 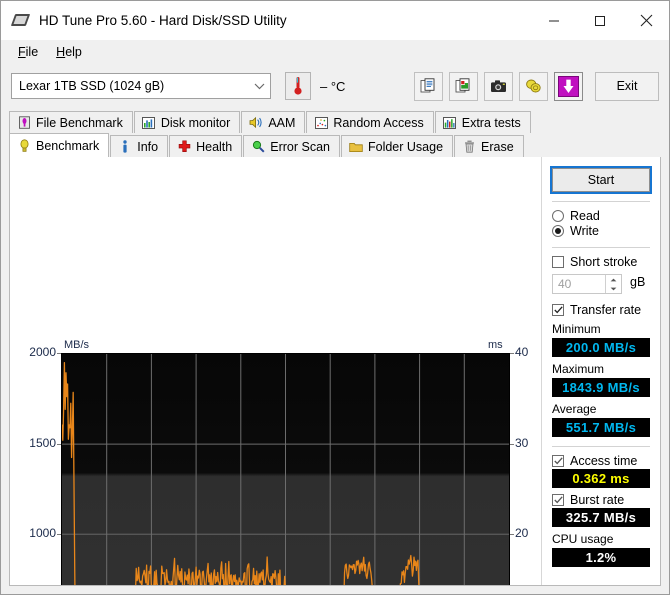 What do you see at coordinates (558, 310) in the screenshot?
I see `transfer-rate-checkbox` at bounding box center [558, 310].